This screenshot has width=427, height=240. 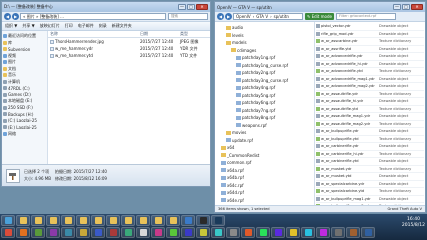 I want to click on tree-item: levels, so click(x=264, y=36).